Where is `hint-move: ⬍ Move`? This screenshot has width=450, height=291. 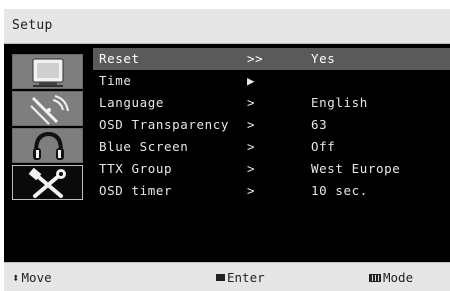 hint-move: ⬍ Move is located at coordinates (32, 277).